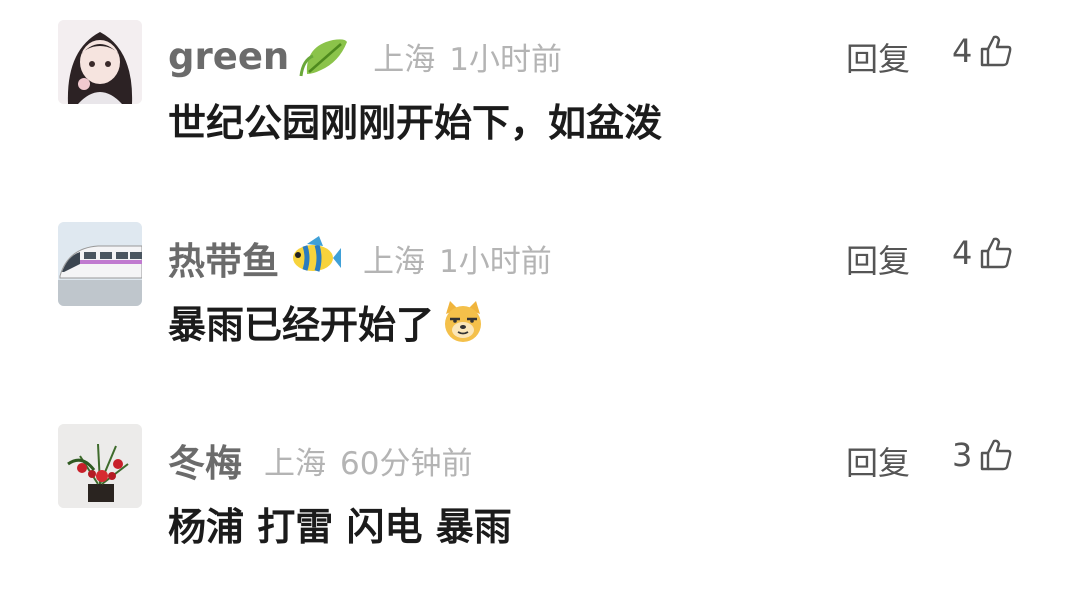  I want to click on comment-body: 世纪公园刚刚开始下，如盆泼, so click(415, 122).